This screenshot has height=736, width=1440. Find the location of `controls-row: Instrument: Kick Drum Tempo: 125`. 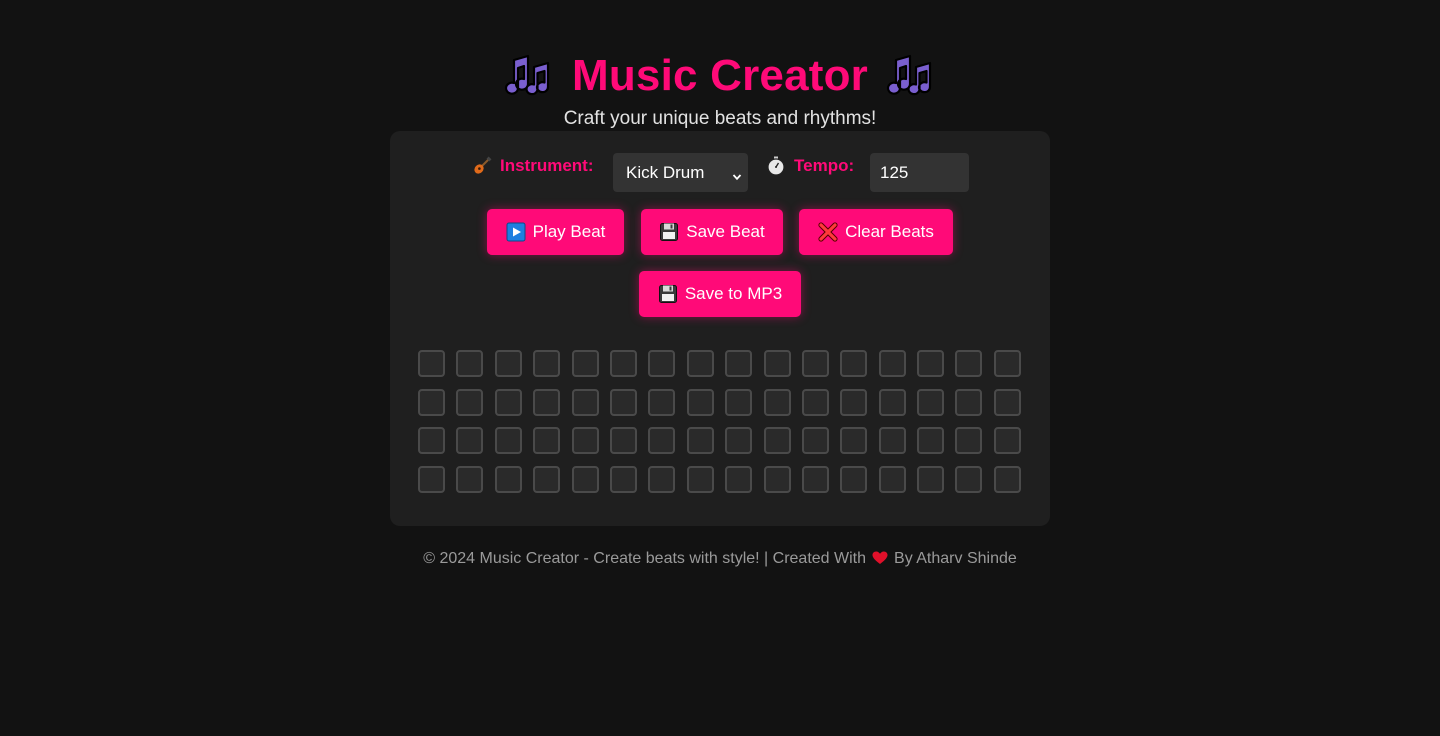

controls-row: Instrument: Kick Drum Tempo: 125 is located at coordinates (720, 173).